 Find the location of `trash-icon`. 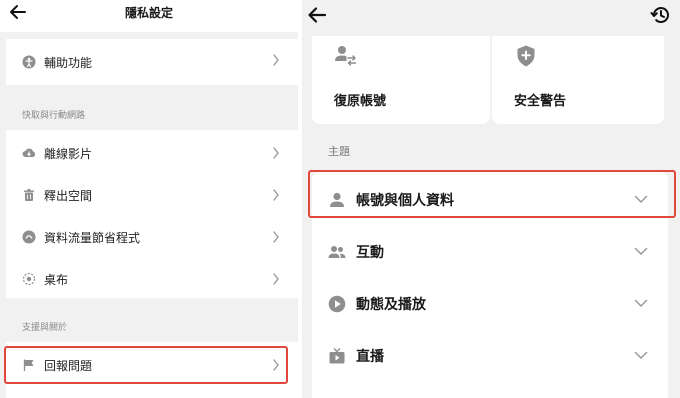

trash-icon is located at coordinates (29, 195).